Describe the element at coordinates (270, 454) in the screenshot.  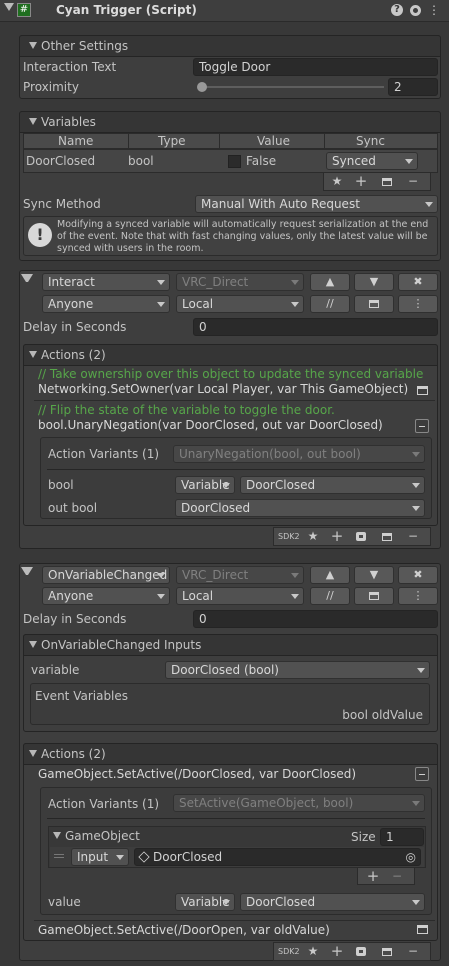
I see `variants-value: UnaryNegation(bool, out bool)` at that location.